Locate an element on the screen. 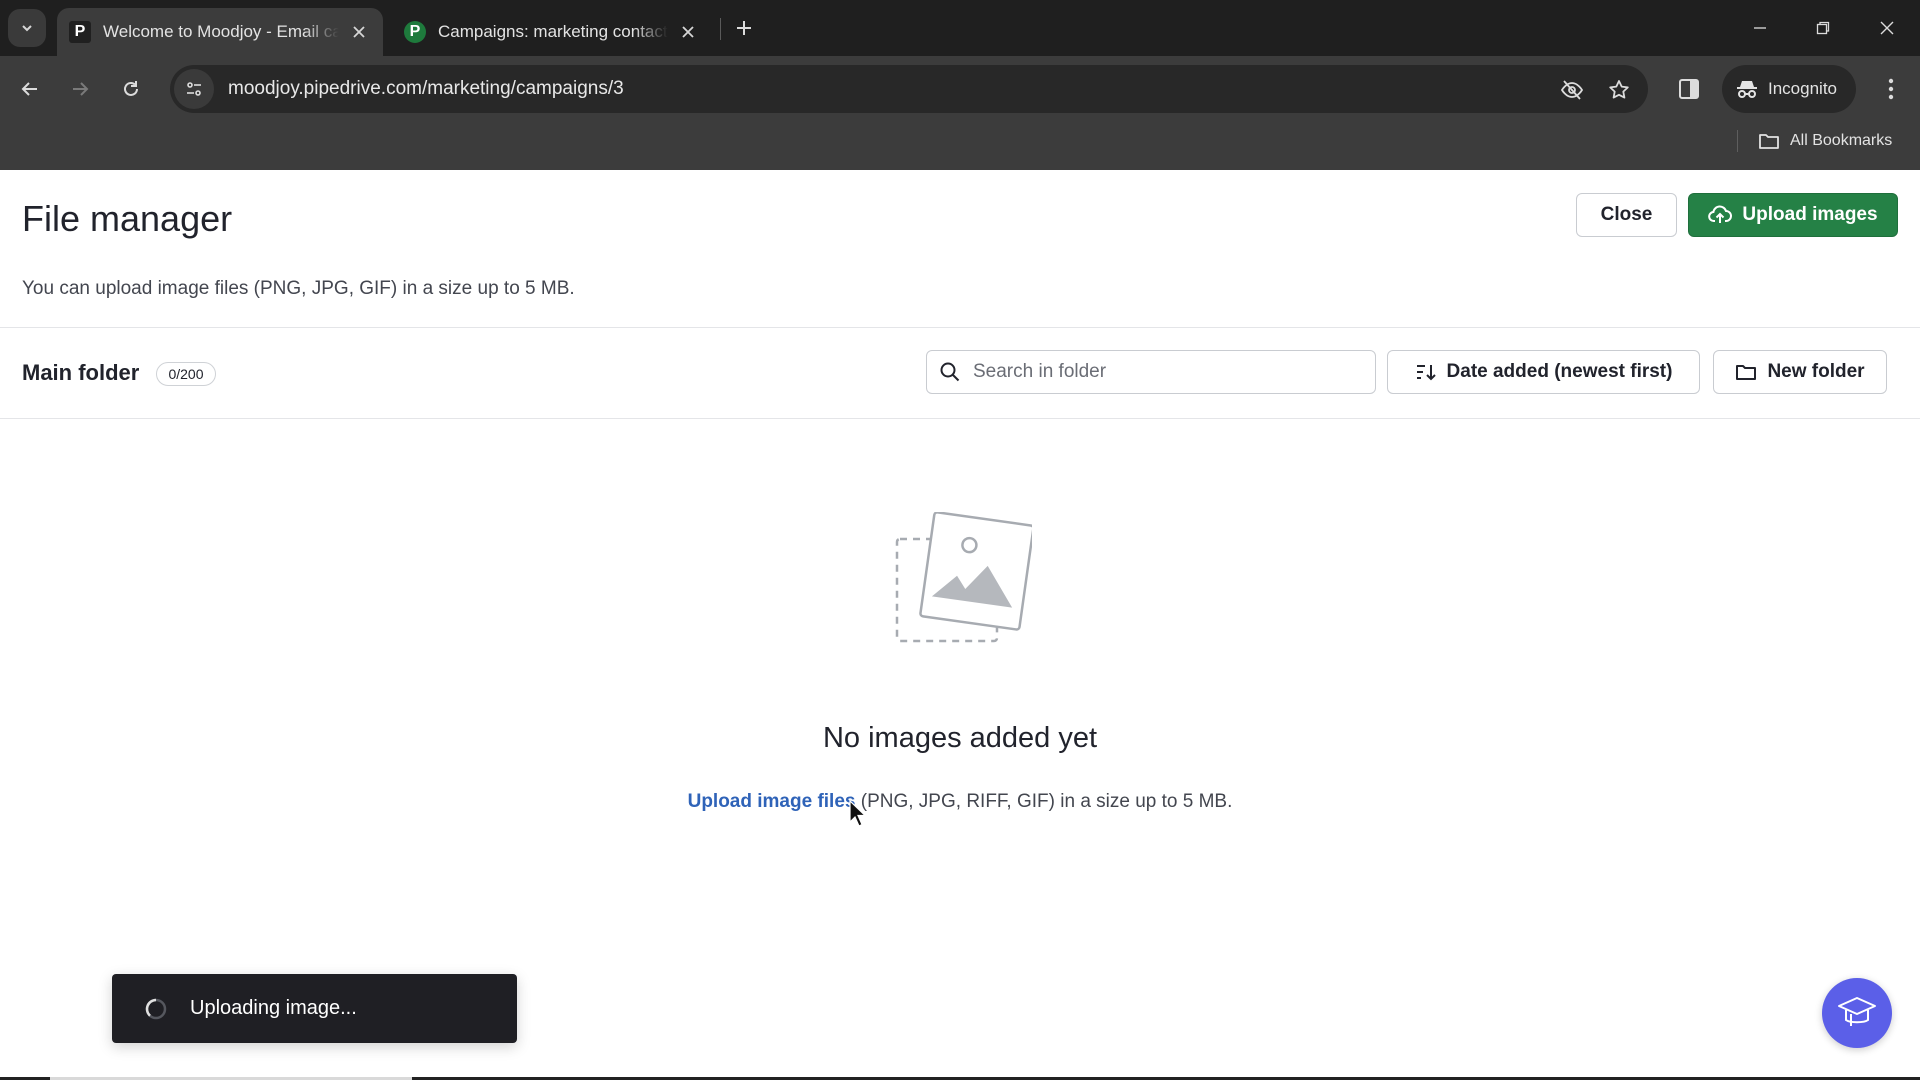 This screenshot has width=1920, height=1080. close-window-button is located at coordinates (1887, 28).